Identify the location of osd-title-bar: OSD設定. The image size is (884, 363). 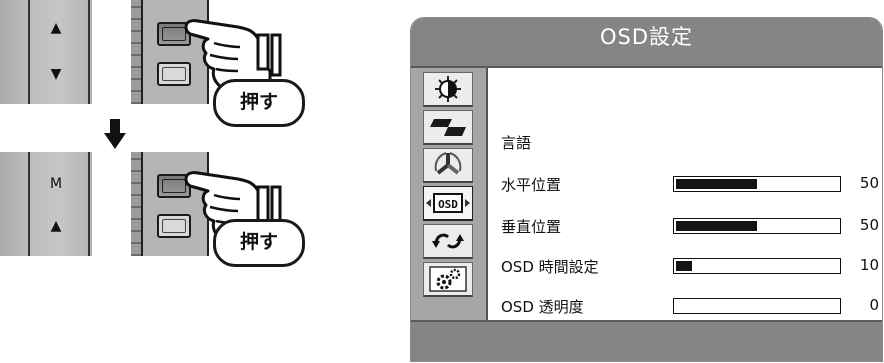
(646, 42).